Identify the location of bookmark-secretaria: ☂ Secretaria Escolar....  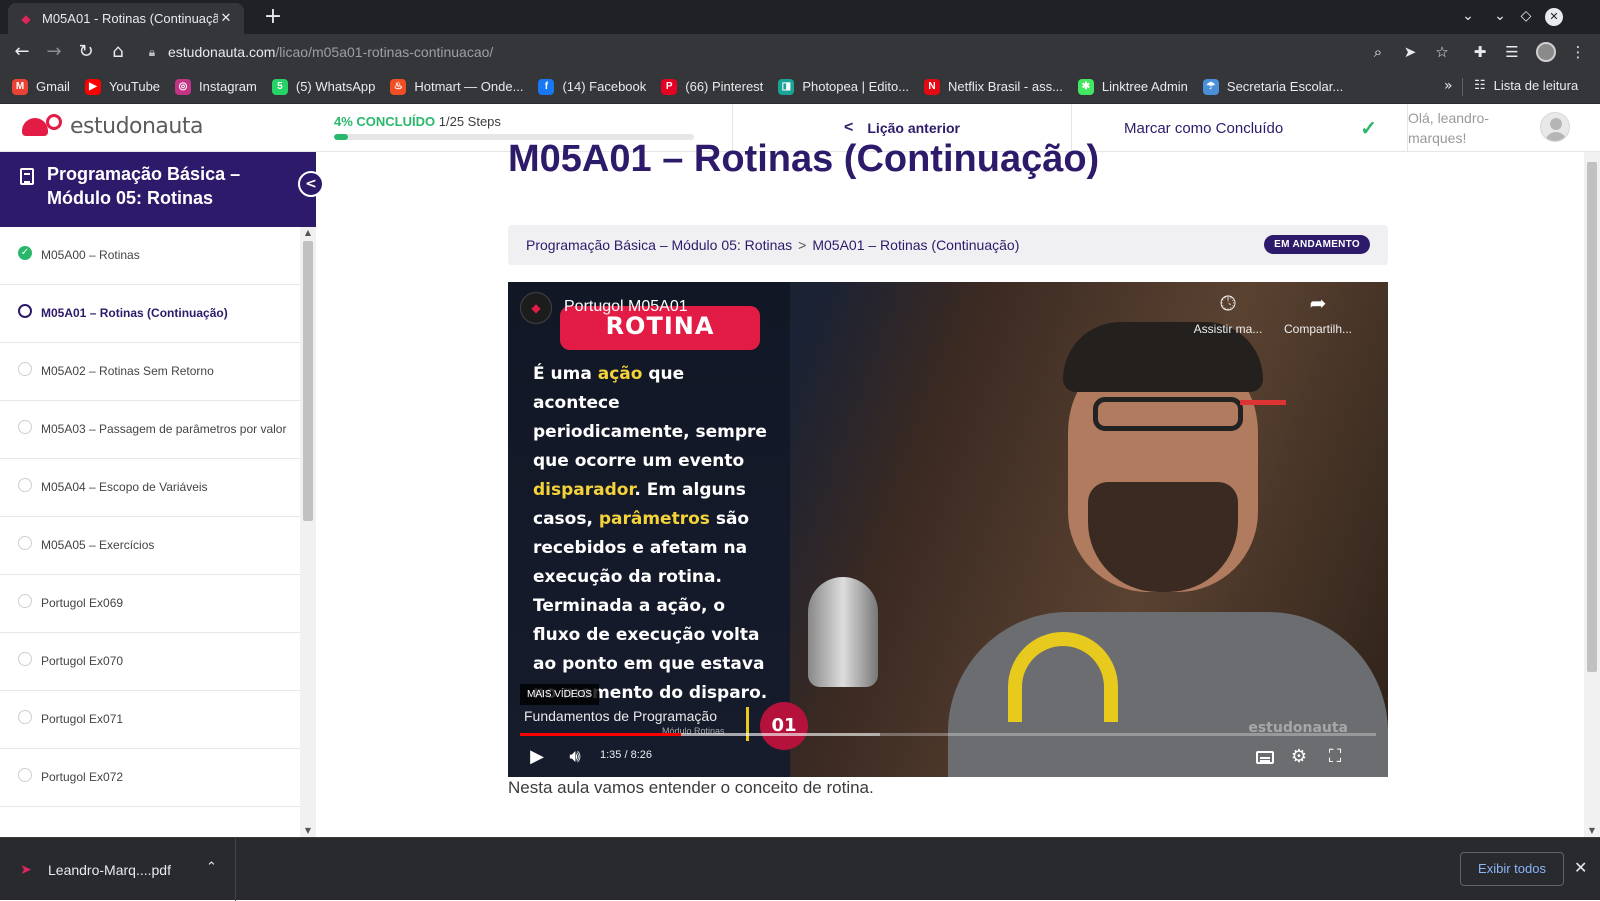
(1272, 86).